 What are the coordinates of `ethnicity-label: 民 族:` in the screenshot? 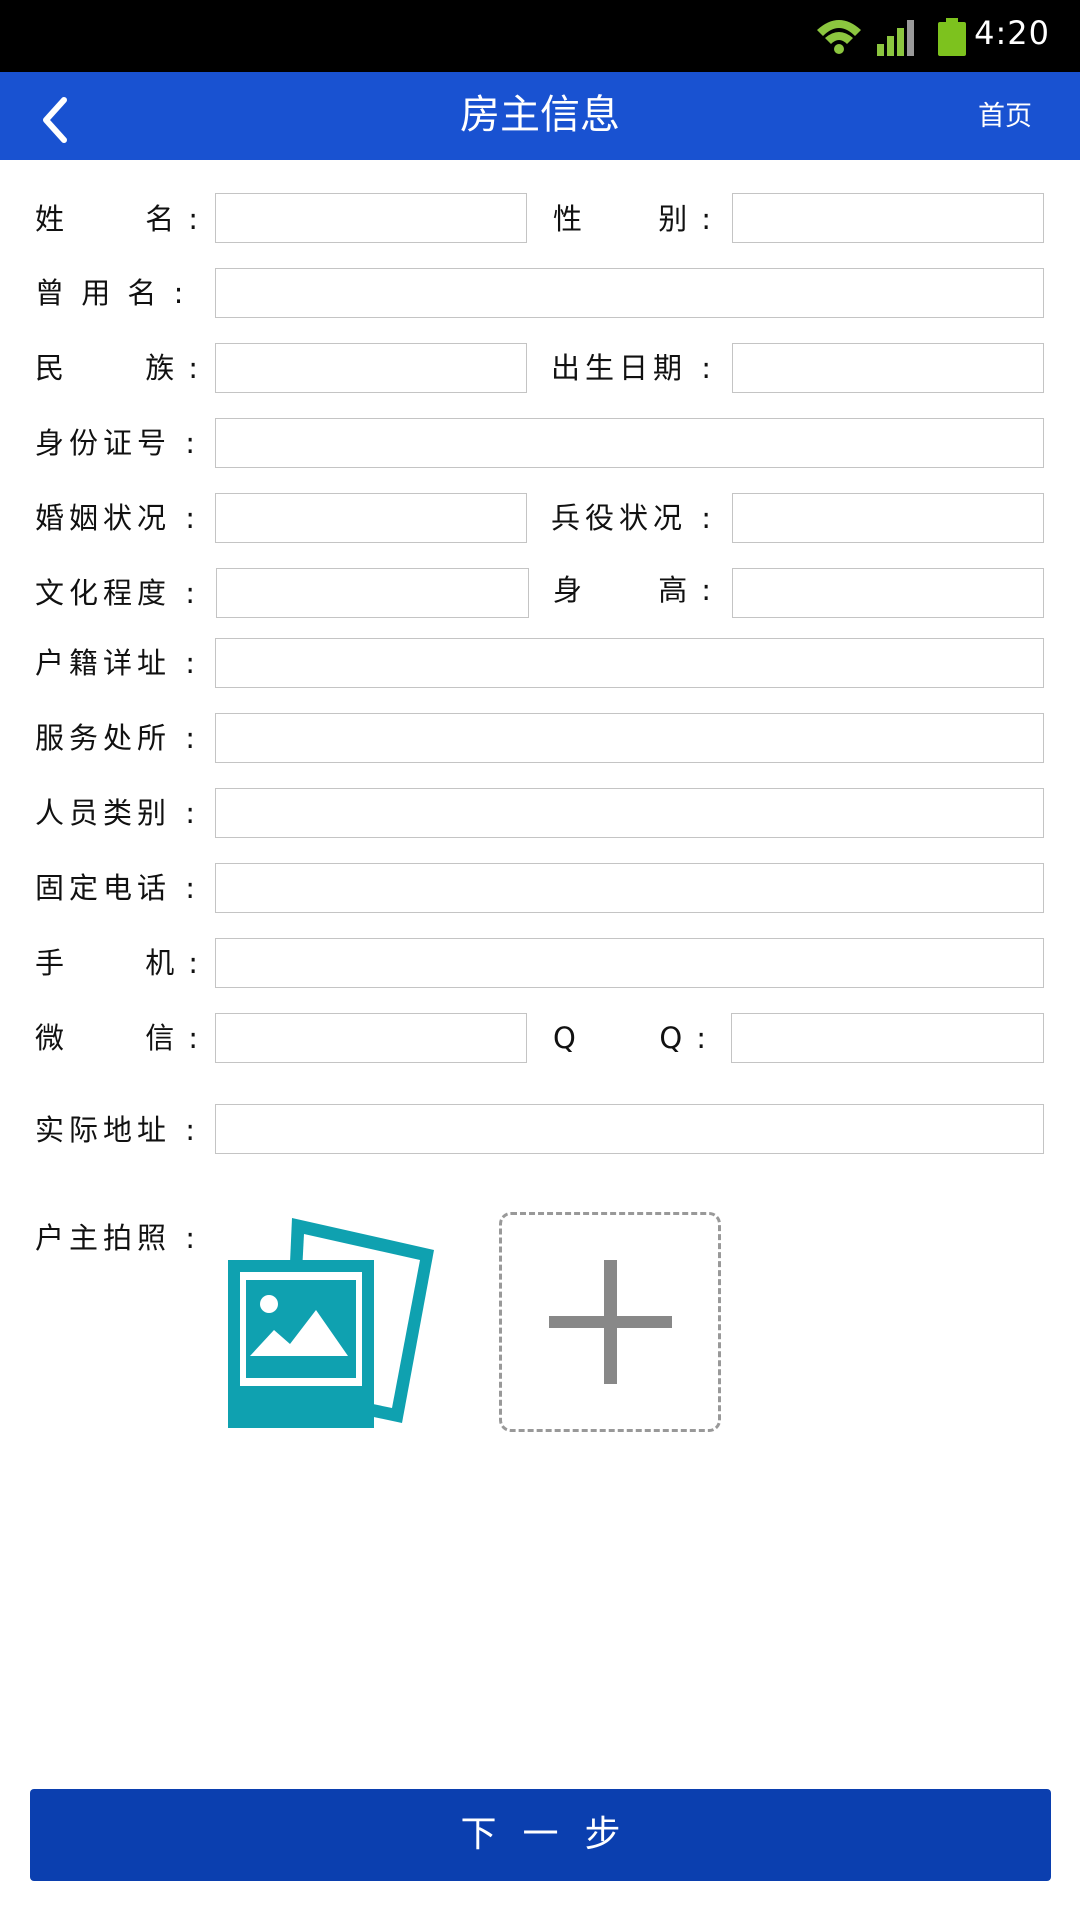 It's located at (116, 368).